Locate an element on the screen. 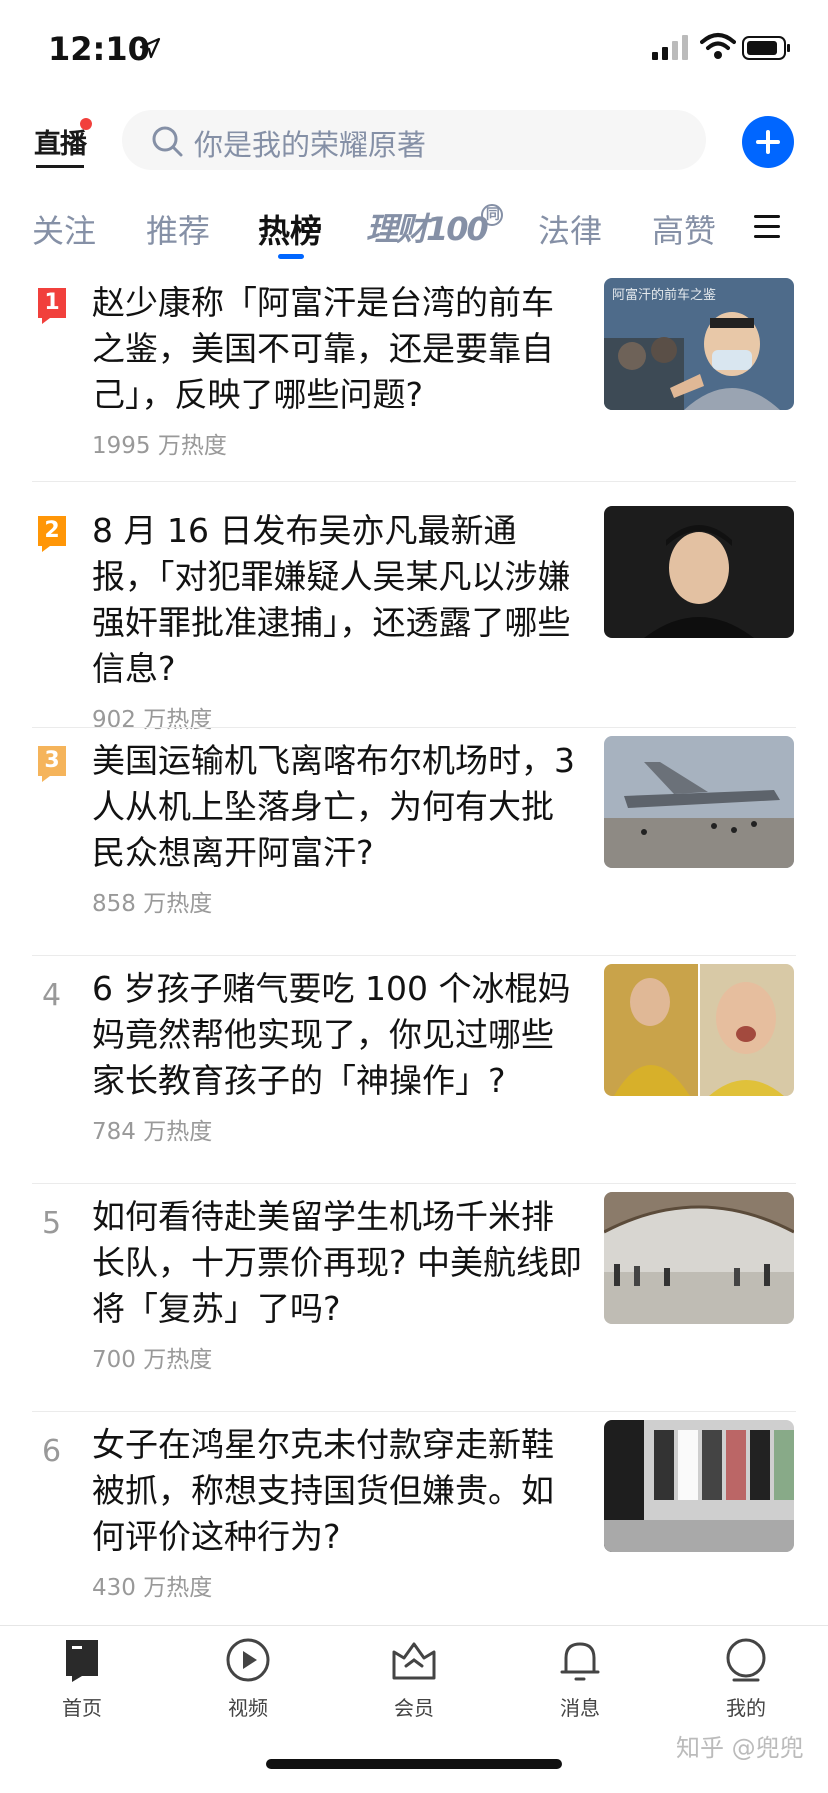 The image size is (828, 1793). rank-number: 1 is located at coordinates (52, 302).